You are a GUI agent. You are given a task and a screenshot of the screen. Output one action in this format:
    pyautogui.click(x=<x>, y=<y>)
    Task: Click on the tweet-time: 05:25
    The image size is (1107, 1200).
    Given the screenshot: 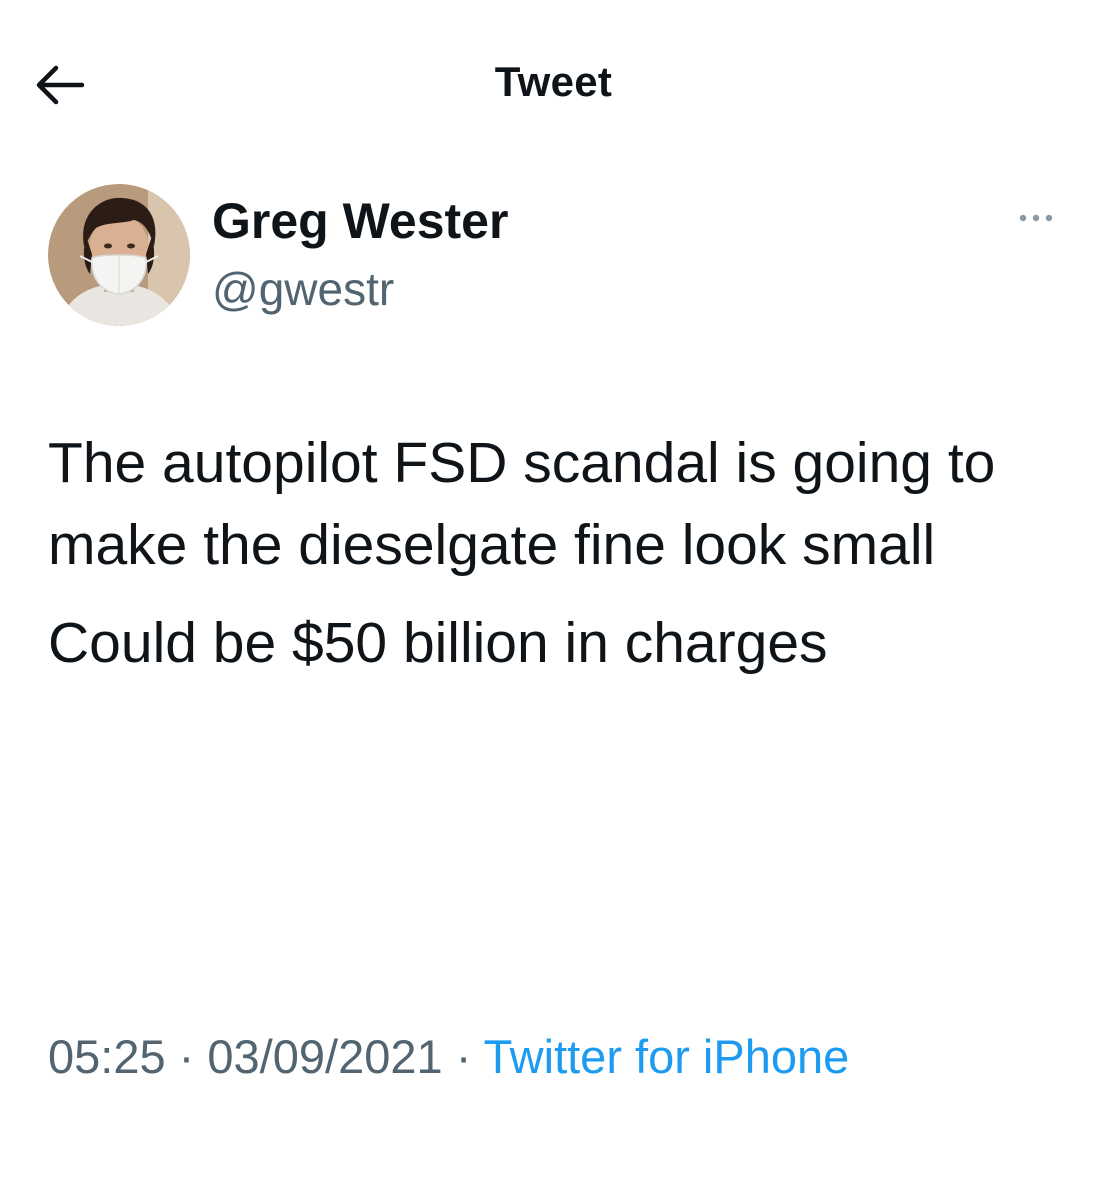 What is the action you would take?
    pyautogui.click(x=107, y=1056)
    